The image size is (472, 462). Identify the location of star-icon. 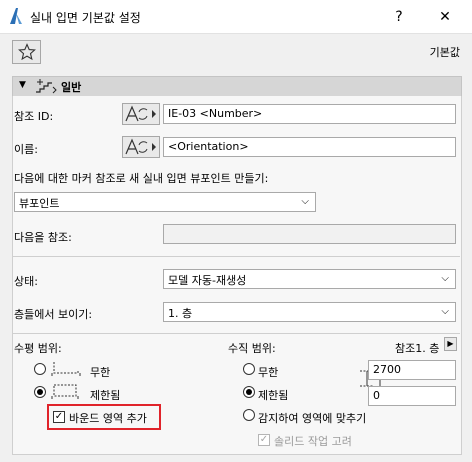
(26, 52).